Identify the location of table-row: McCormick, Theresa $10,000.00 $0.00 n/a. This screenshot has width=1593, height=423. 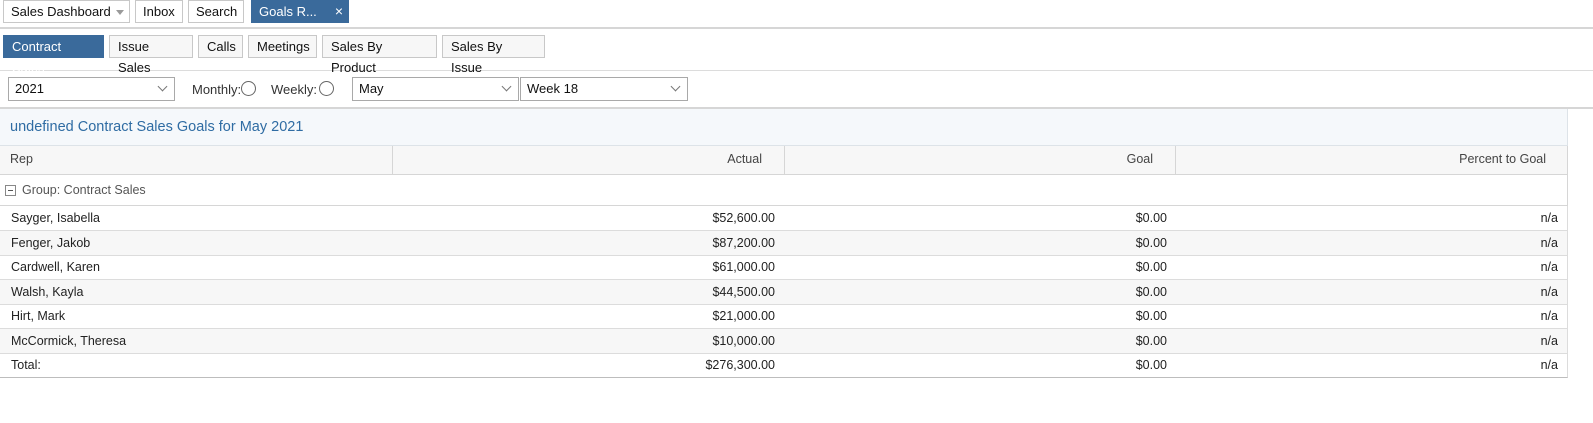
(784, 341).